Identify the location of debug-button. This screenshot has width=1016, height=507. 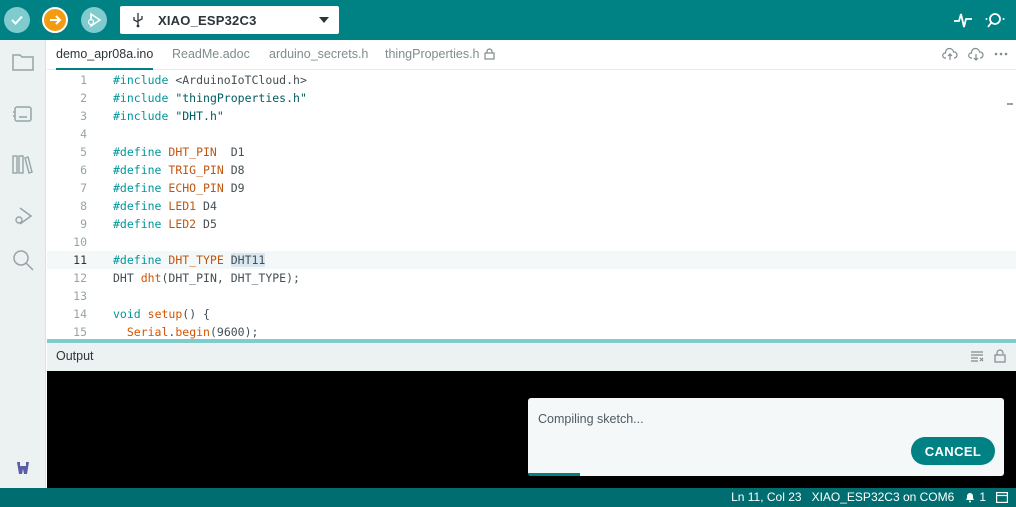
(94, 20).